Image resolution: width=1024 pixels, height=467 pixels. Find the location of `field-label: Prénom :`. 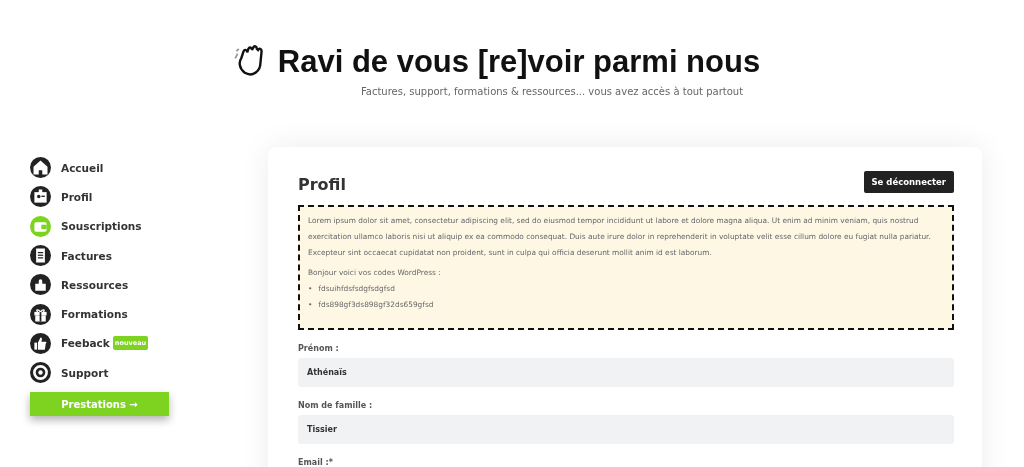

field-label: Prénom : is located at coordinates (319, 348).